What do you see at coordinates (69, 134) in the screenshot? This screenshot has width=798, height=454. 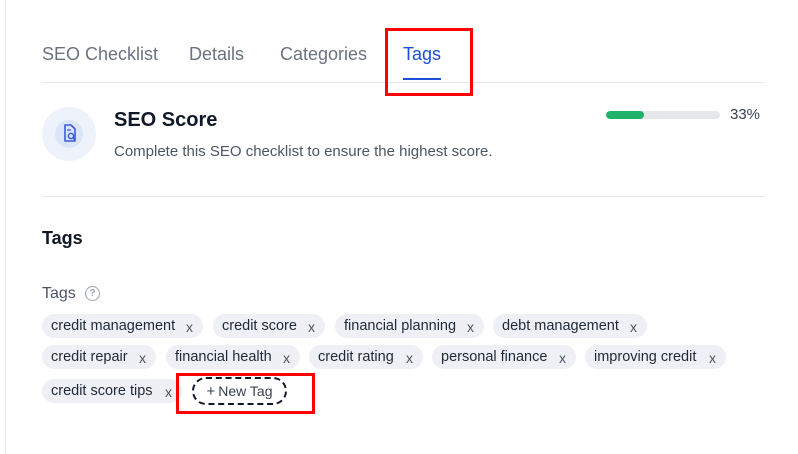 I see `seo-report-icon` at bounding box center [69, 134].